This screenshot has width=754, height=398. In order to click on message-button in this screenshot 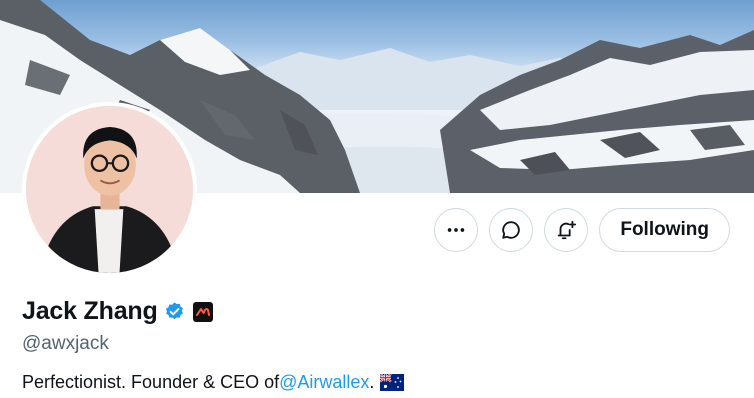, I will do `click(511, 230)`.